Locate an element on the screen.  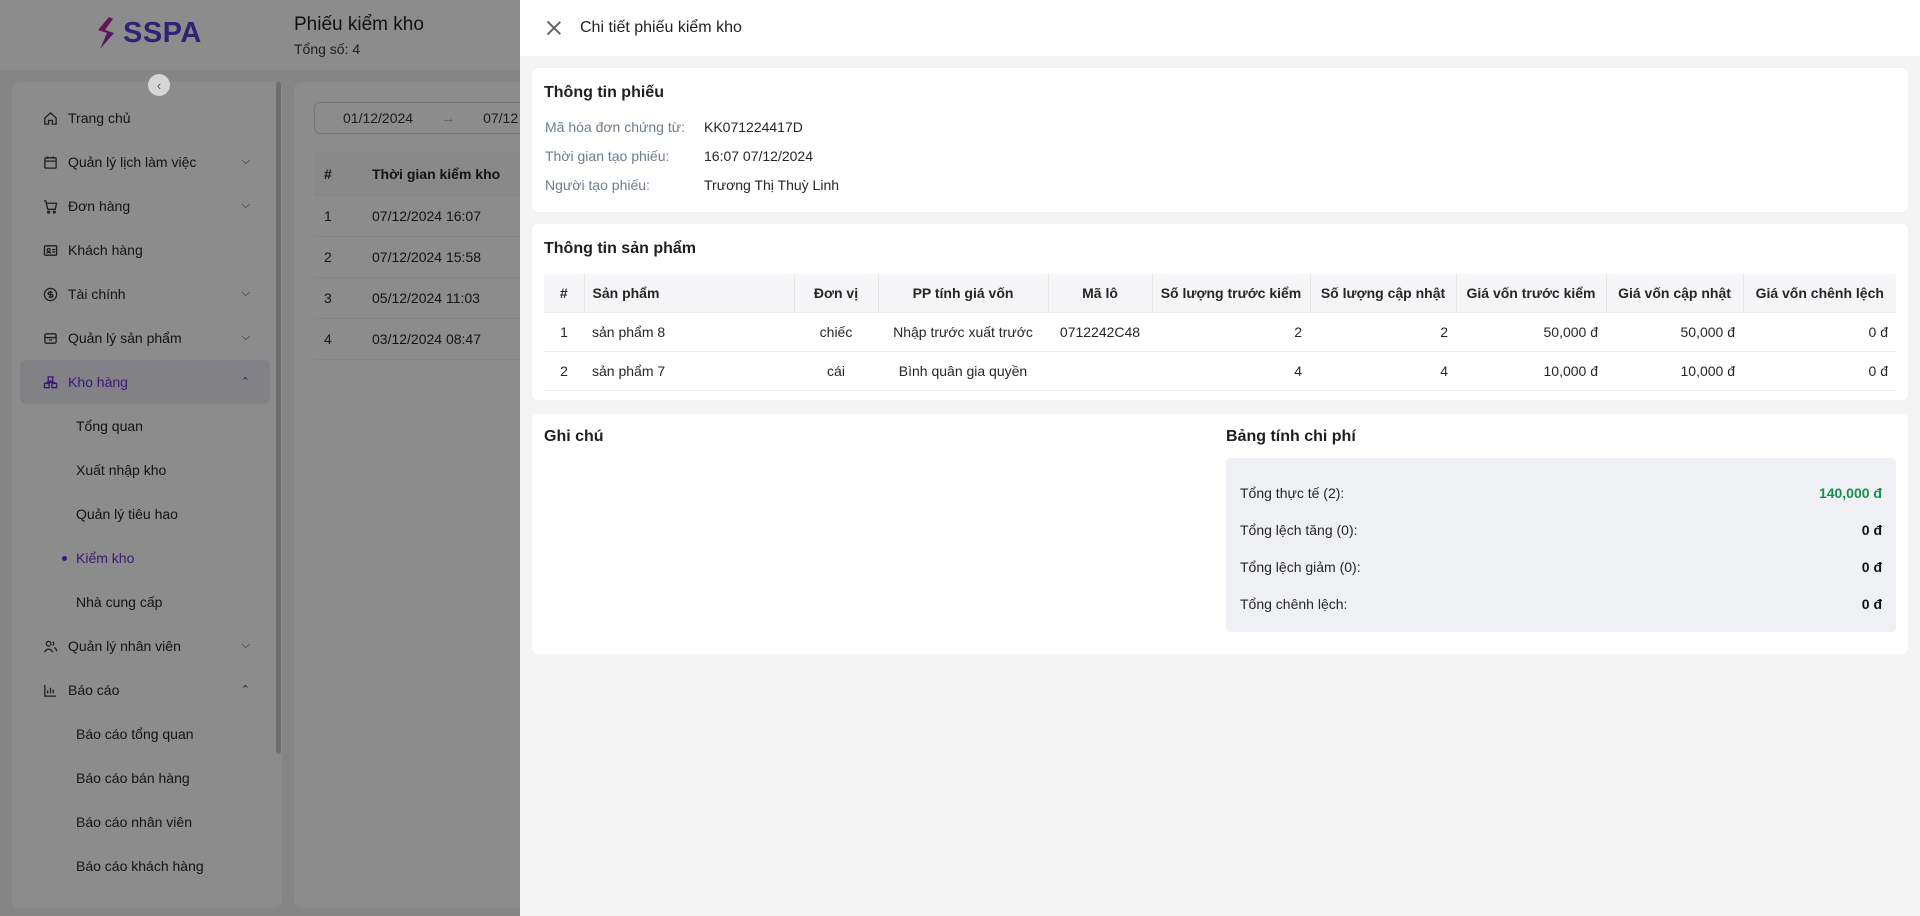
cell-lot-code: 0712242C48 is located at coordinates (1100, 332).